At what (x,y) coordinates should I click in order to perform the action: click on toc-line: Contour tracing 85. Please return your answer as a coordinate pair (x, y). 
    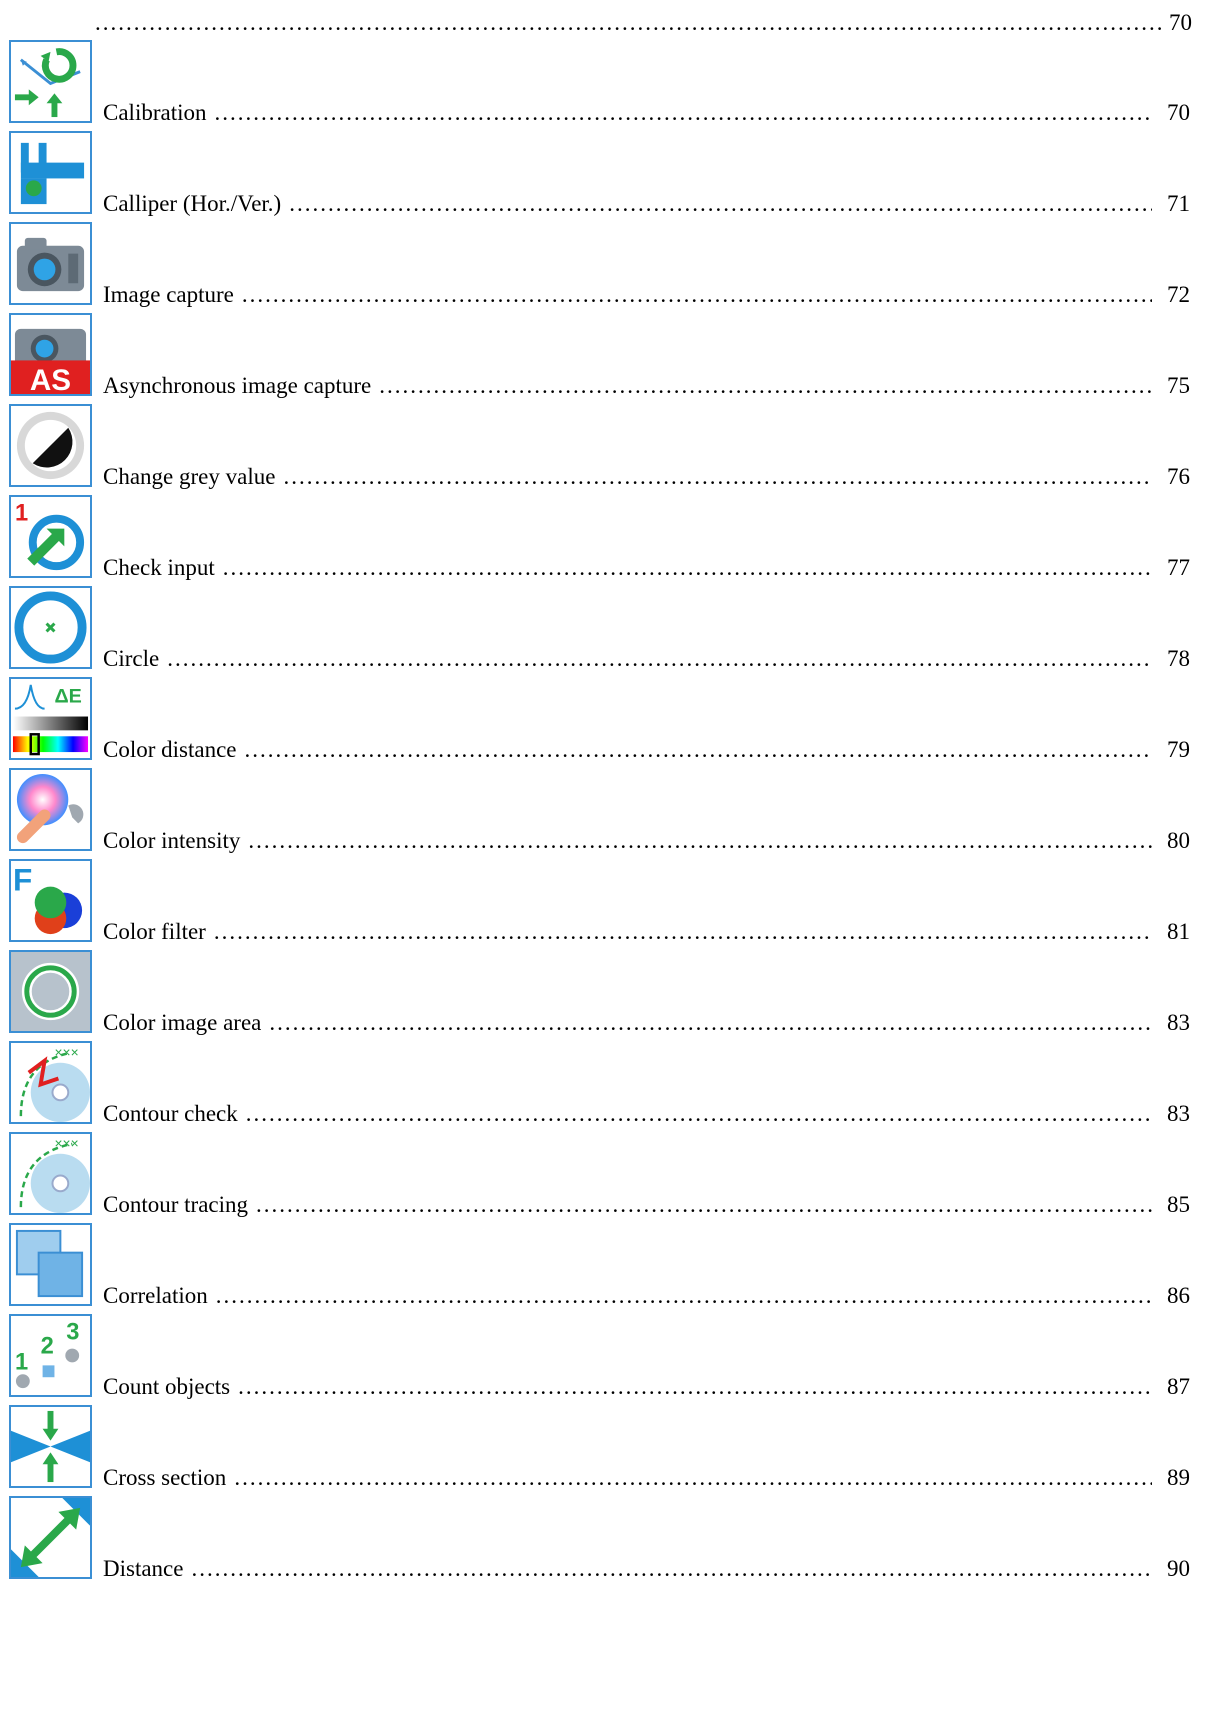
    Looking at the image, I should click on (646, 1202).